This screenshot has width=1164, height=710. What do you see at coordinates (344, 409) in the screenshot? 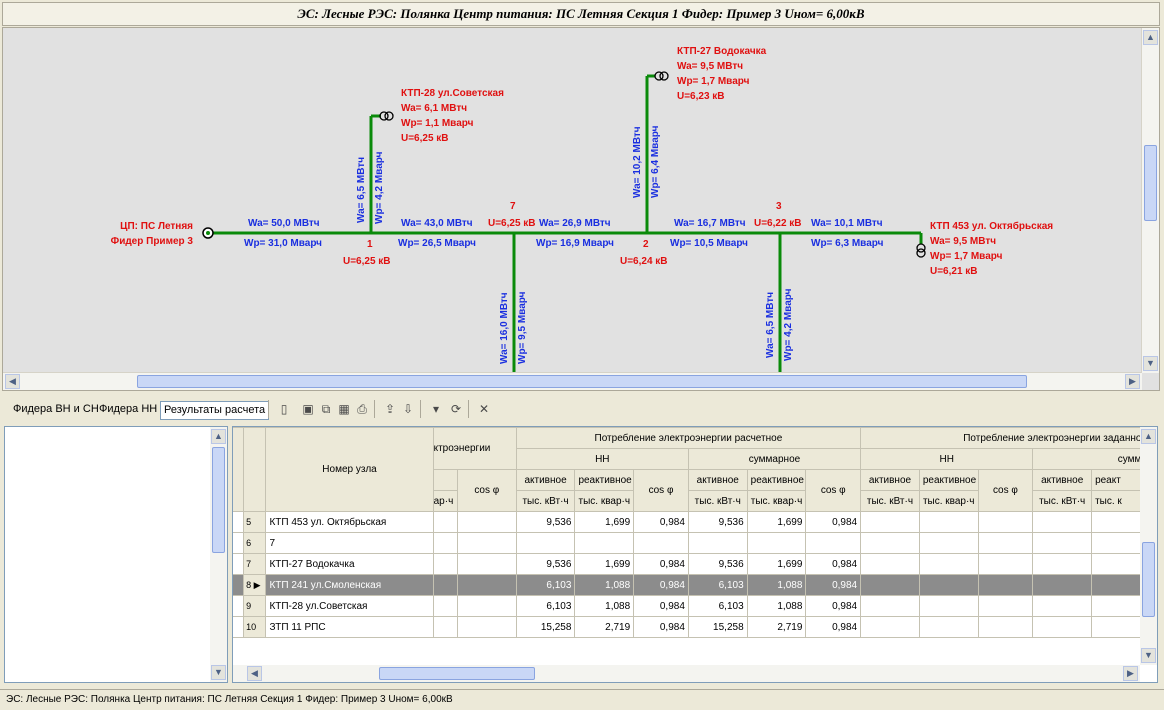
I see `excel-icon: ▦` at bounding box center [344, 409].